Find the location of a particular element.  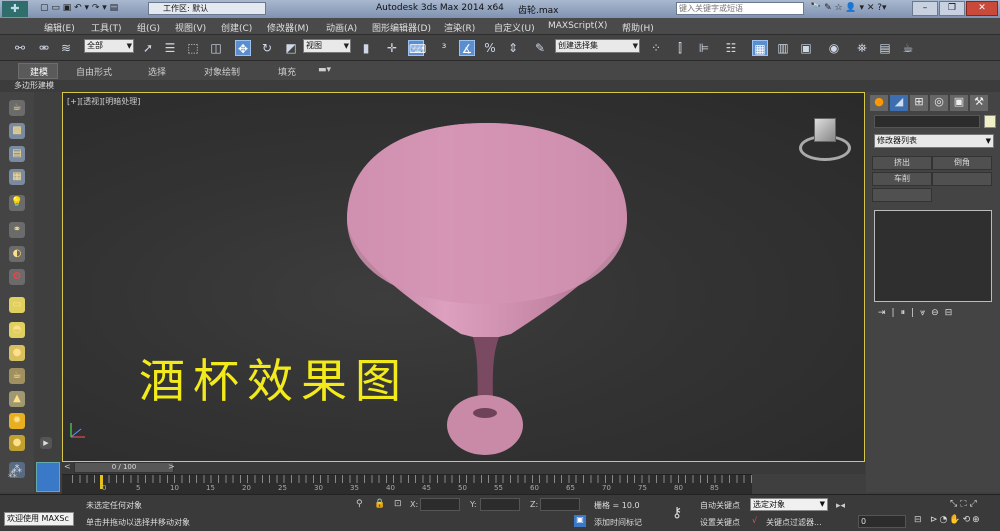

menu-tools: 工具(T) is located at coordinates (106, 27).